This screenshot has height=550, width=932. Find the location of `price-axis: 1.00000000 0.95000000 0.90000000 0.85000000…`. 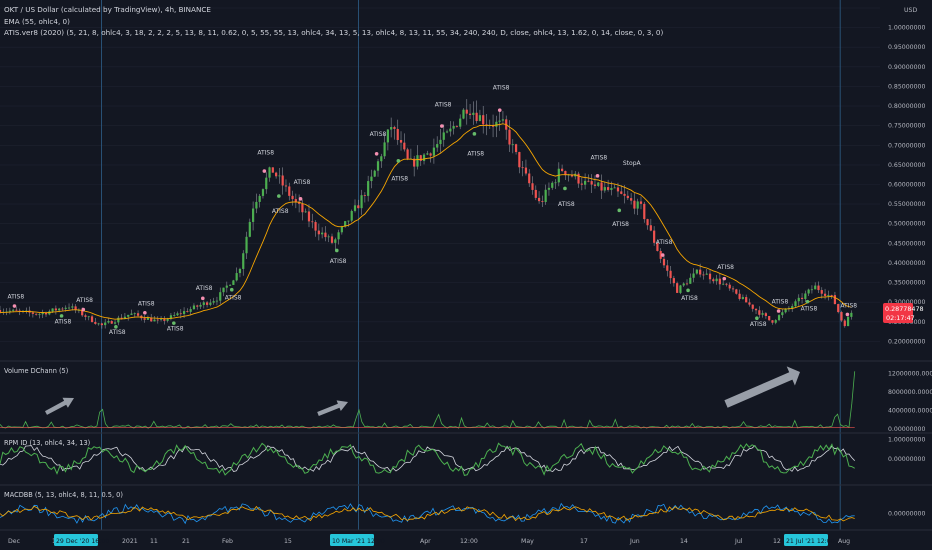

price-axis: 1.00000000 0.95000000 0.90000000 0.85000000… is located at coordinates (906, 185).